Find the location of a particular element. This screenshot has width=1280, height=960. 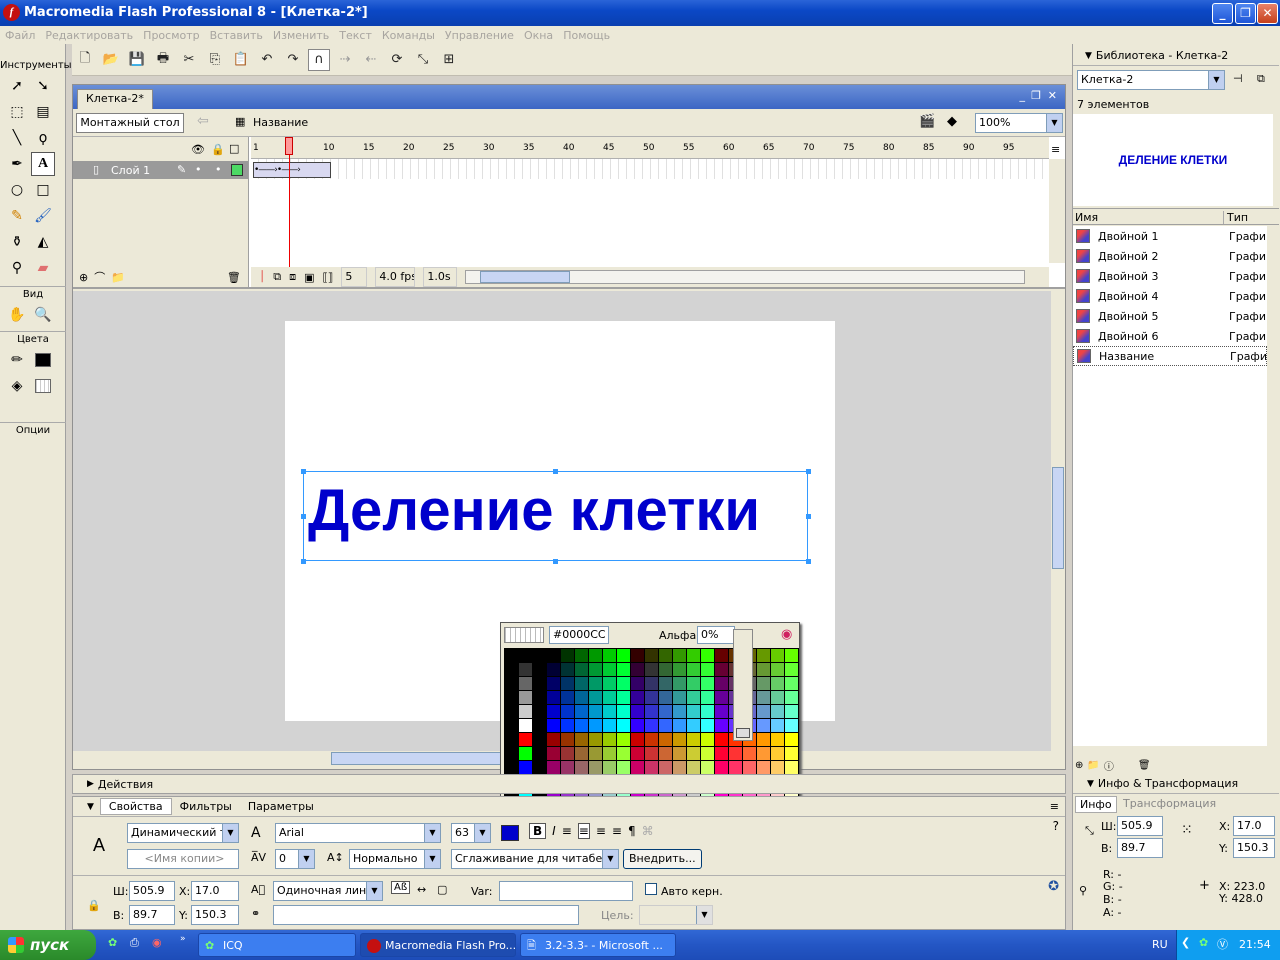

menu-file: Файл is located at coordinates (20, 35).